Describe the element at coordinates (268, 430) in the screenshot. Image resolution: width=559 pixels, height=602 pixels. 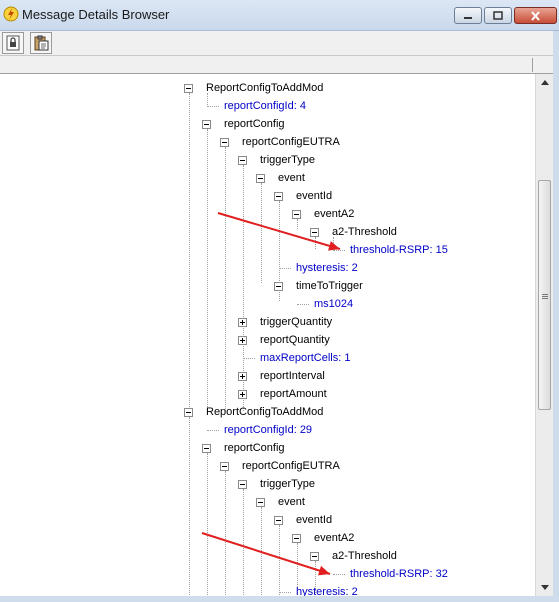
I see `tree-value-node: reportConfigId: 29` at that location.